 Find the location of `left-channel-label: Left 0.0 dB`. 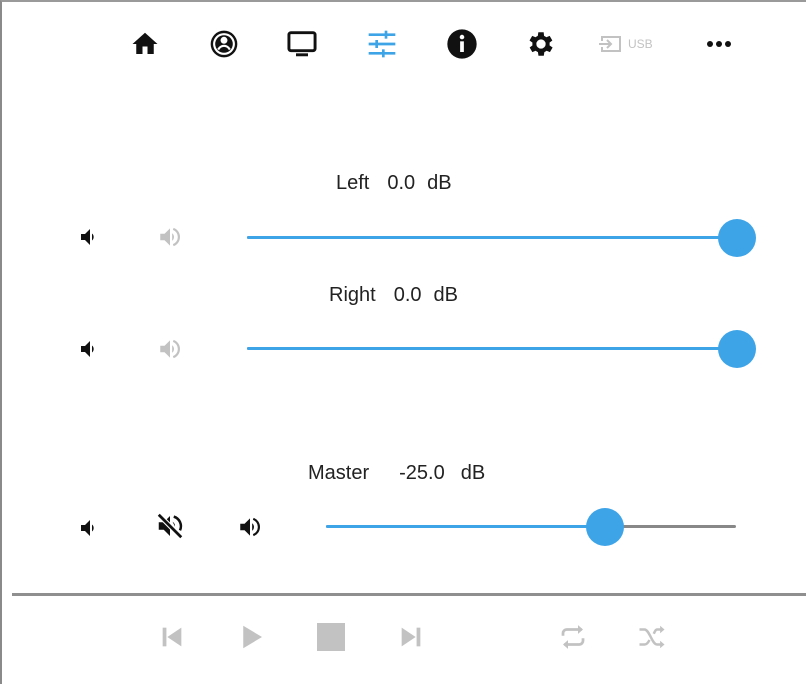

left-channel-label: Left 0.0 dB is located at coordinates (394, 183).